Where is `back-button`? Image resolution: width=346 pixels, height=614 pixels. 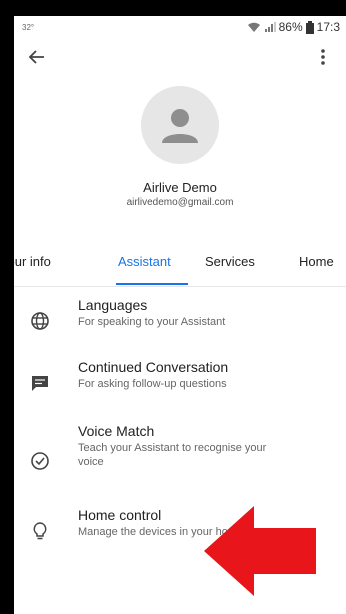
back-button is located at coordinates (37, 57).